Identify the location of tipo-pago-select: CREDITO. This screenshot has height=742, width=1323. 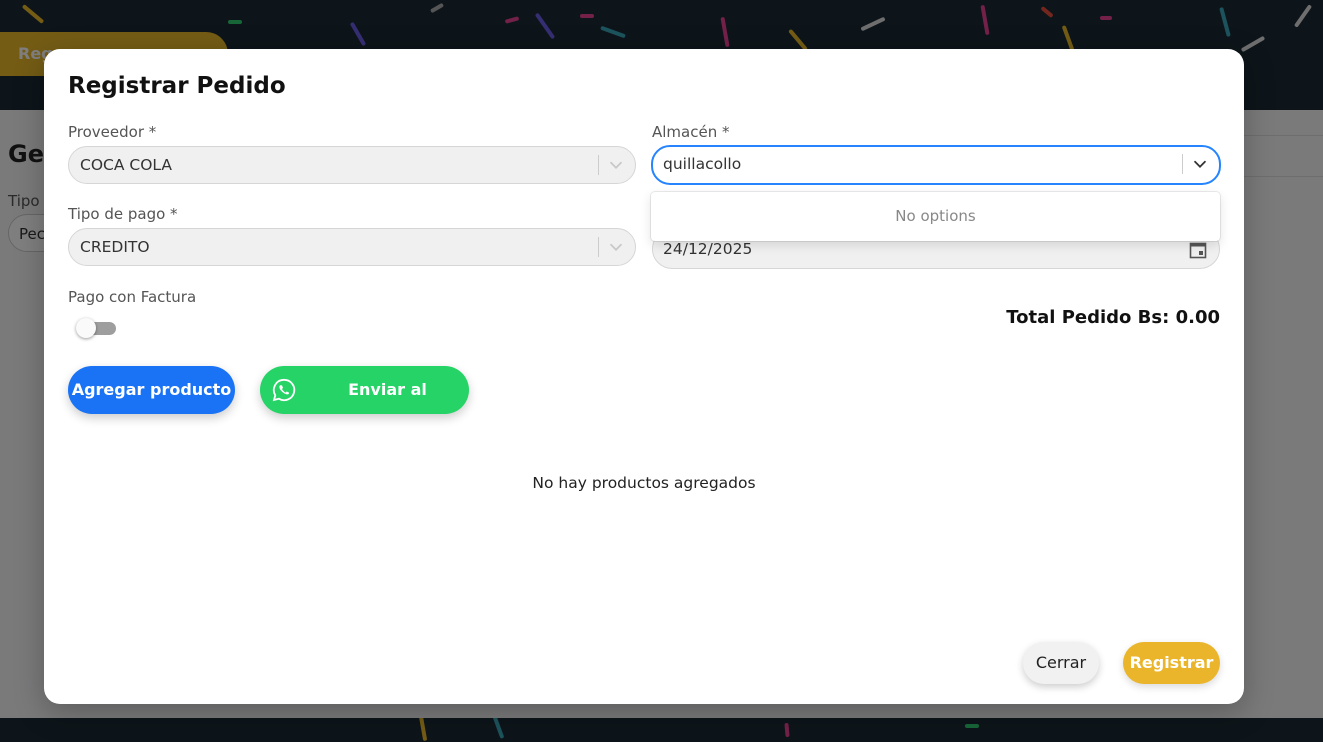
(352, 247).